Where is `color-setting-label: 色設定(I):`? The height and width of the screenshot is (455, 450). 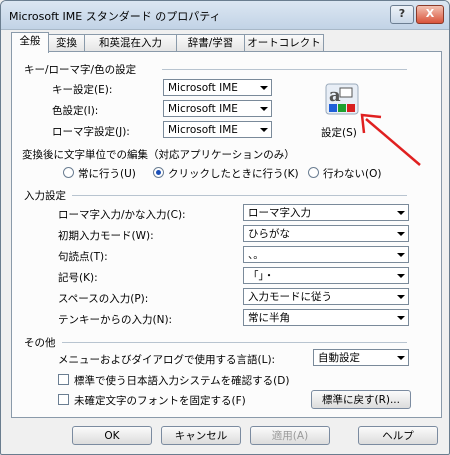 color-setting-label: 色設定(I): is located at coordinates (75, 111).